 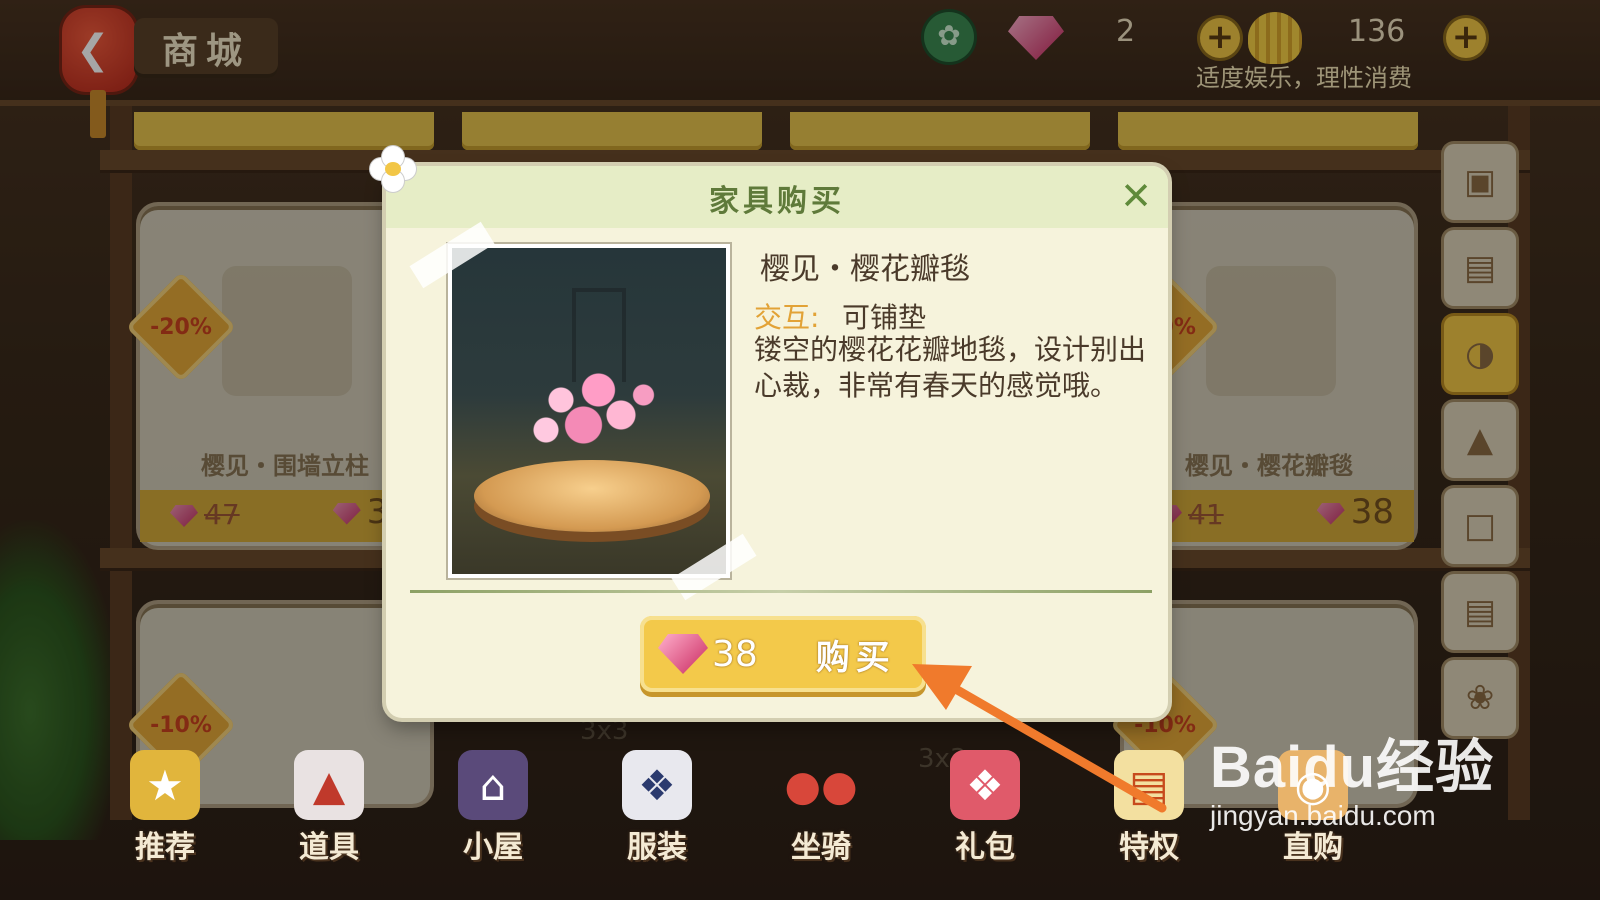 I want to click on item-description: 镂空的樱花花瓣地毯，设计别出心裁，非常有春天的感觉哦。, so click(x=950, y=367).